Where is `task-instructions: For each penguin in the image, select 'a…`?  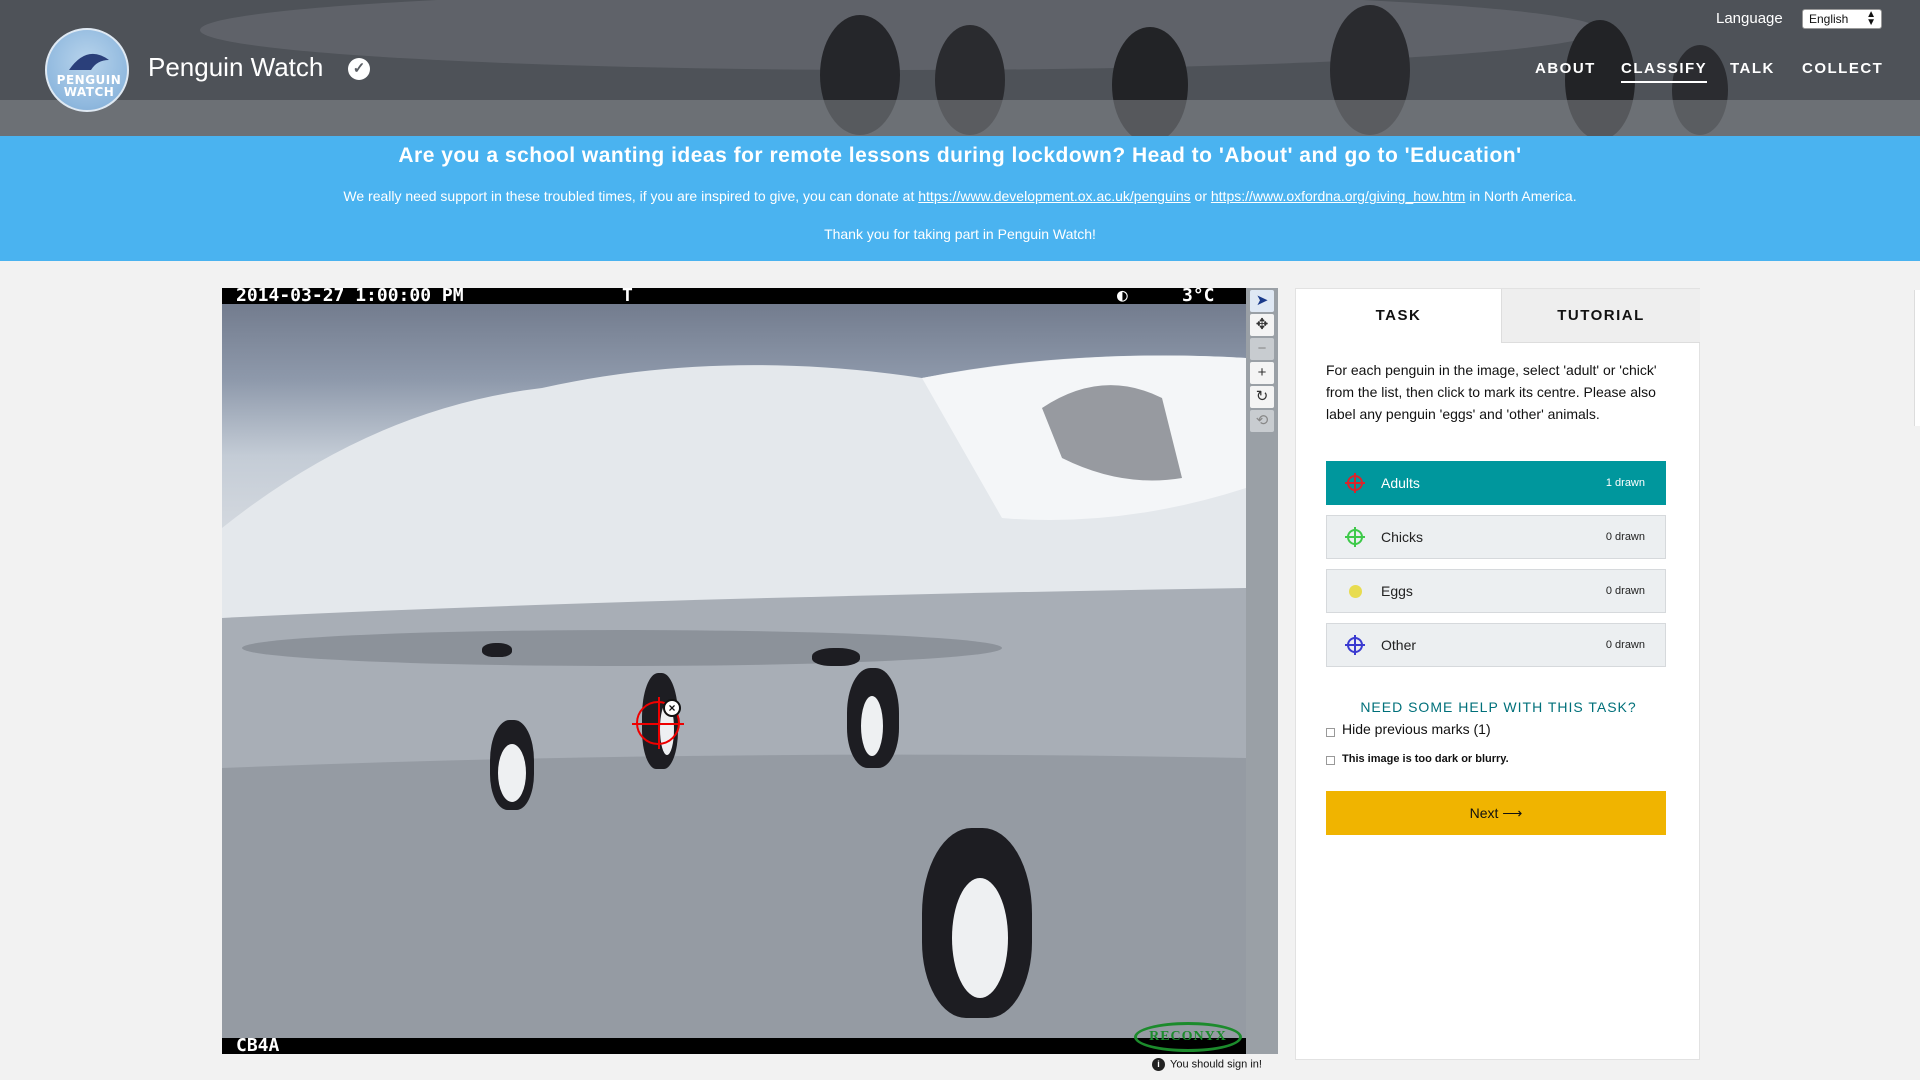 task-instructions: For each penguin in the image, select 'a… is located at coordinates (1491, 392).